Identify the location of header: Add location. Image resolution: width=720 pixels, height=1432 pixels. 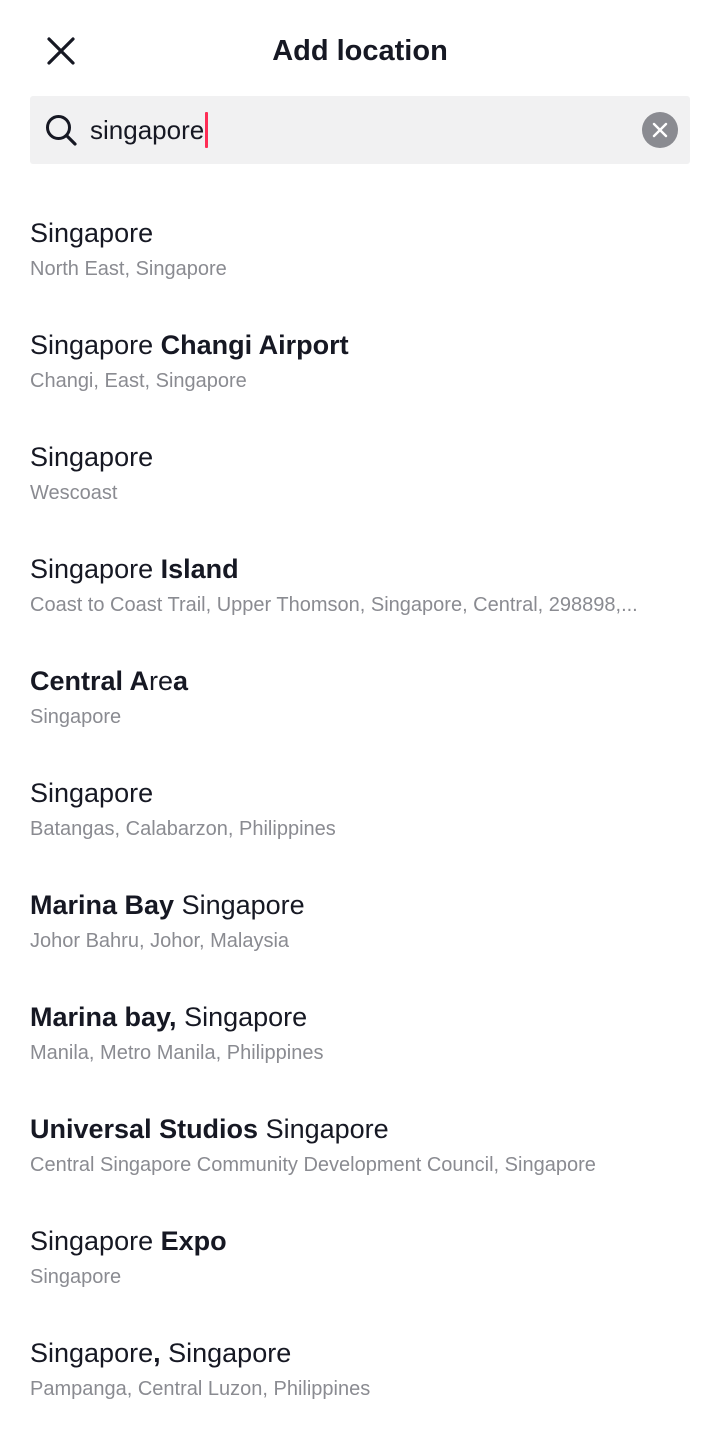
(360, 48).